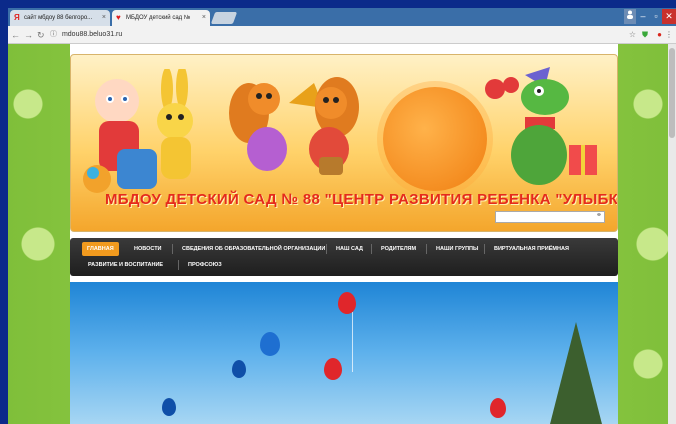 This screenshot has width=676, height=424. I want to click on nav-item-our-groups: Наши группы, so click(457, 249).